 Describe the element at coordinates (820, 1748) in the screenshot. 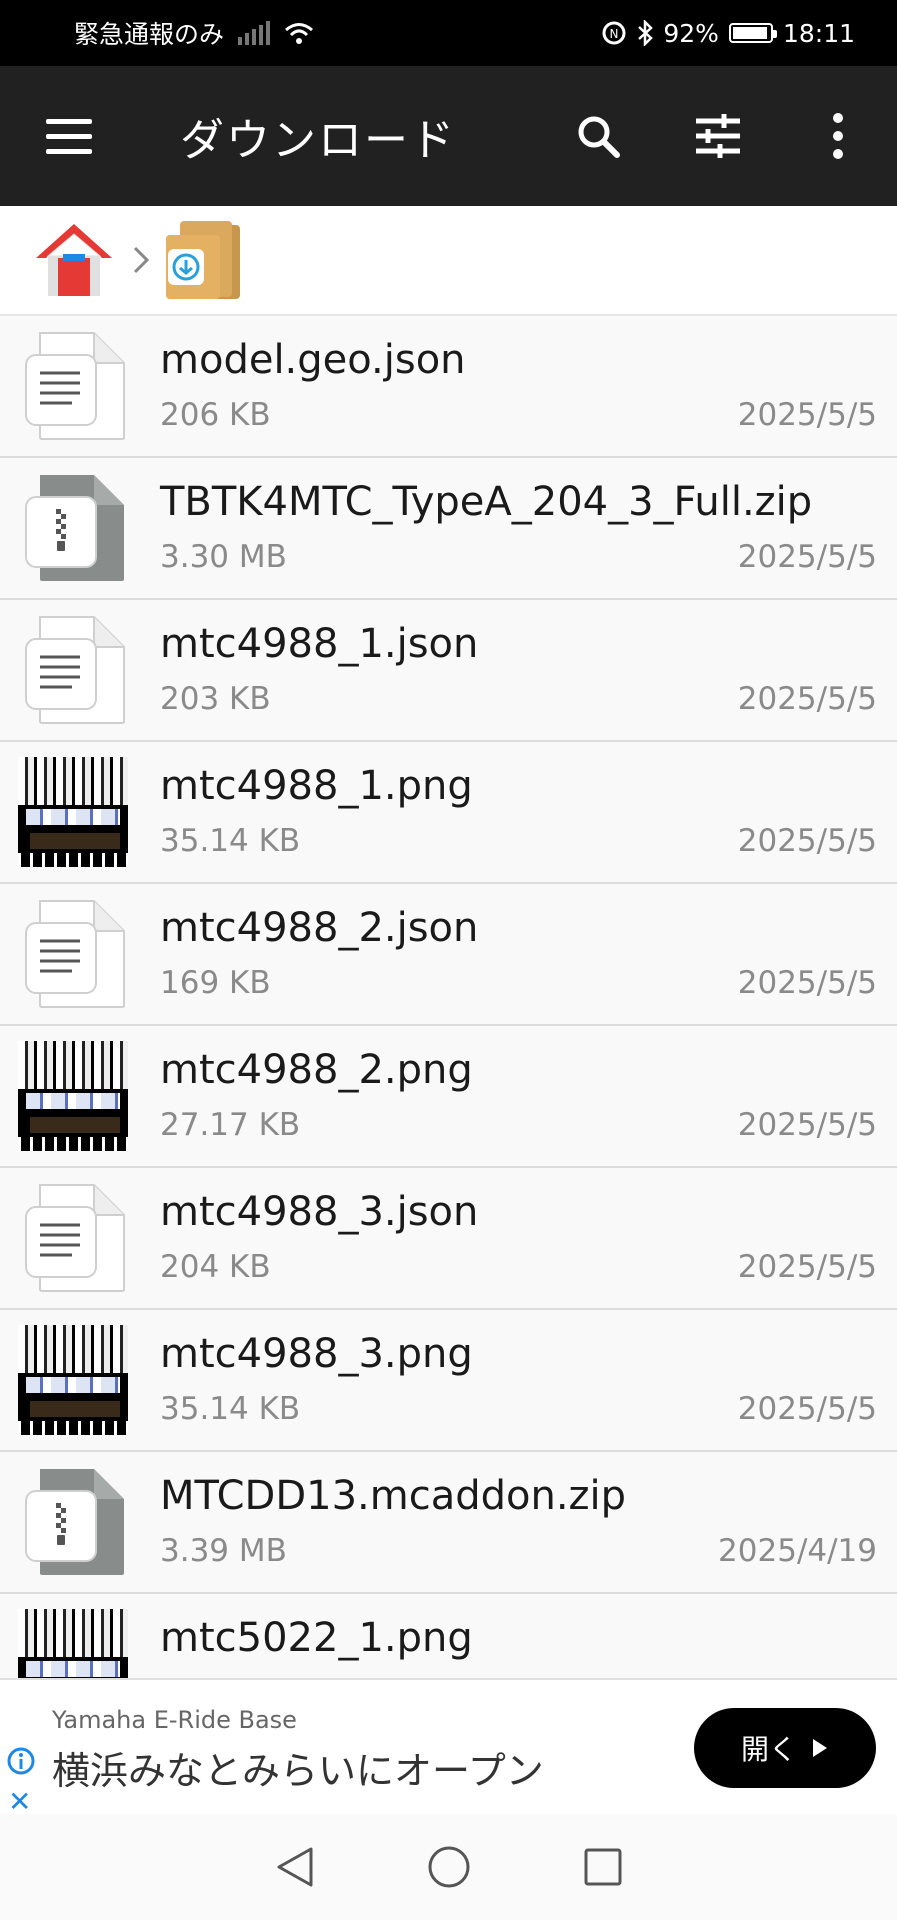

I see `play-arrow-icon` at that location.